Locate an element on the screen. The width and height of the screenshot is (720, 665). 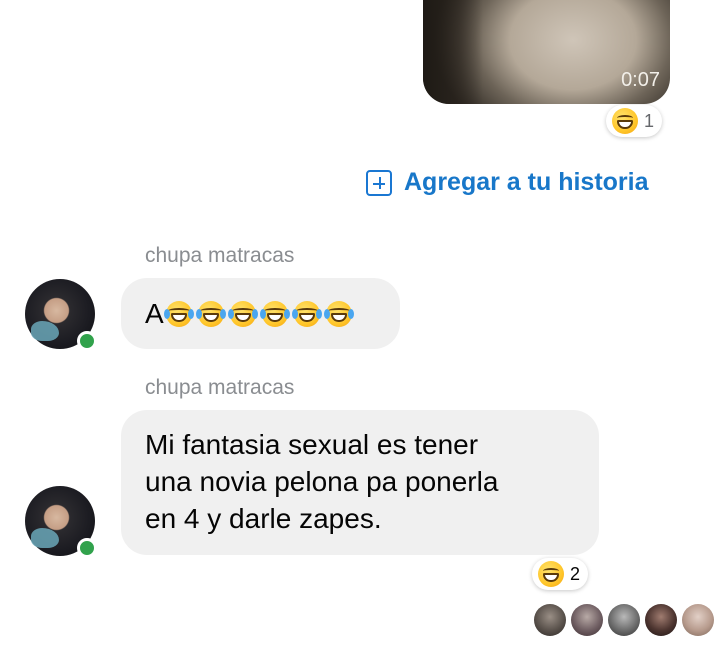
message-reaction-count: 2 is located at coordinates (575, 573).